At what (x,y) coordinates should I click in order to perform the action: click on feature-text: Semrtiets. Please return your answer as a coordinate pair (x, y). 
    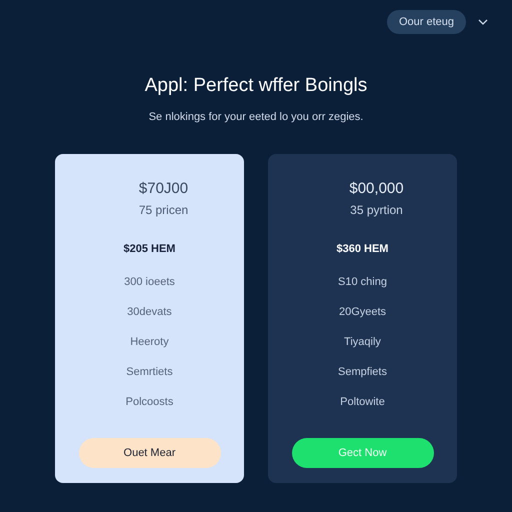
    Looking at the image, I should click on (149, 372).